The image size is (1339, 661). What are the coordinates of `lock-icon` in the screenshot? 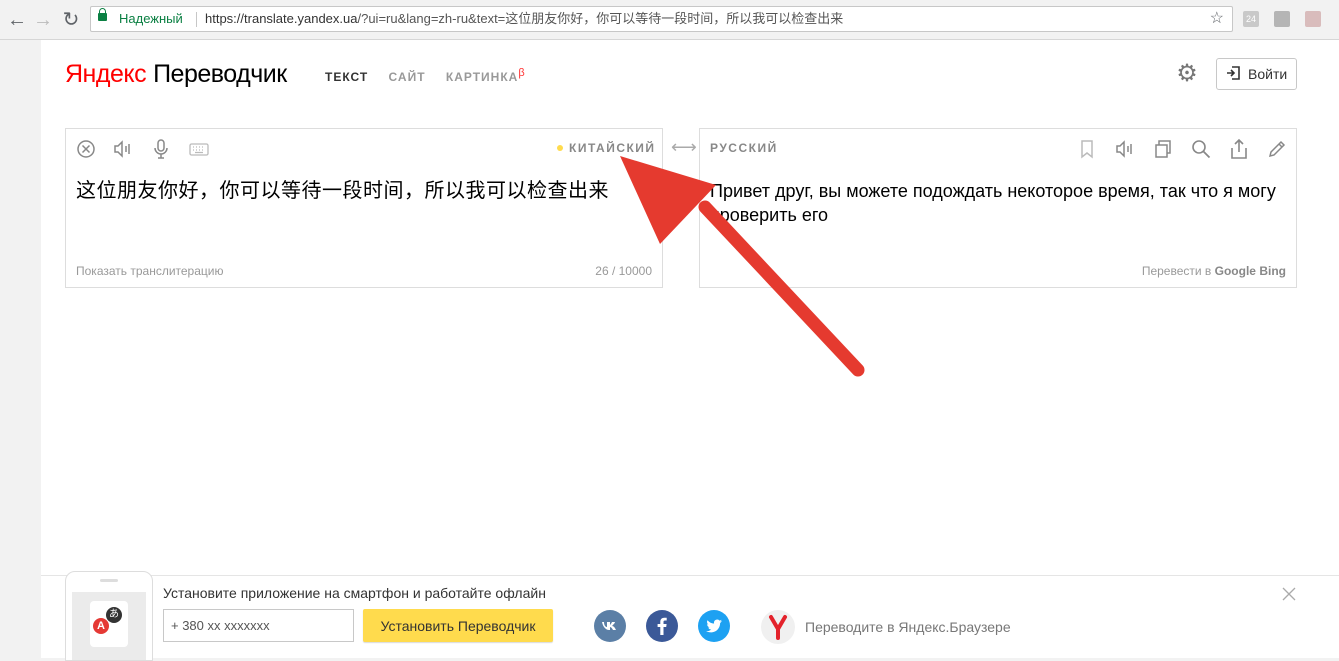 It's located at (102, 14).